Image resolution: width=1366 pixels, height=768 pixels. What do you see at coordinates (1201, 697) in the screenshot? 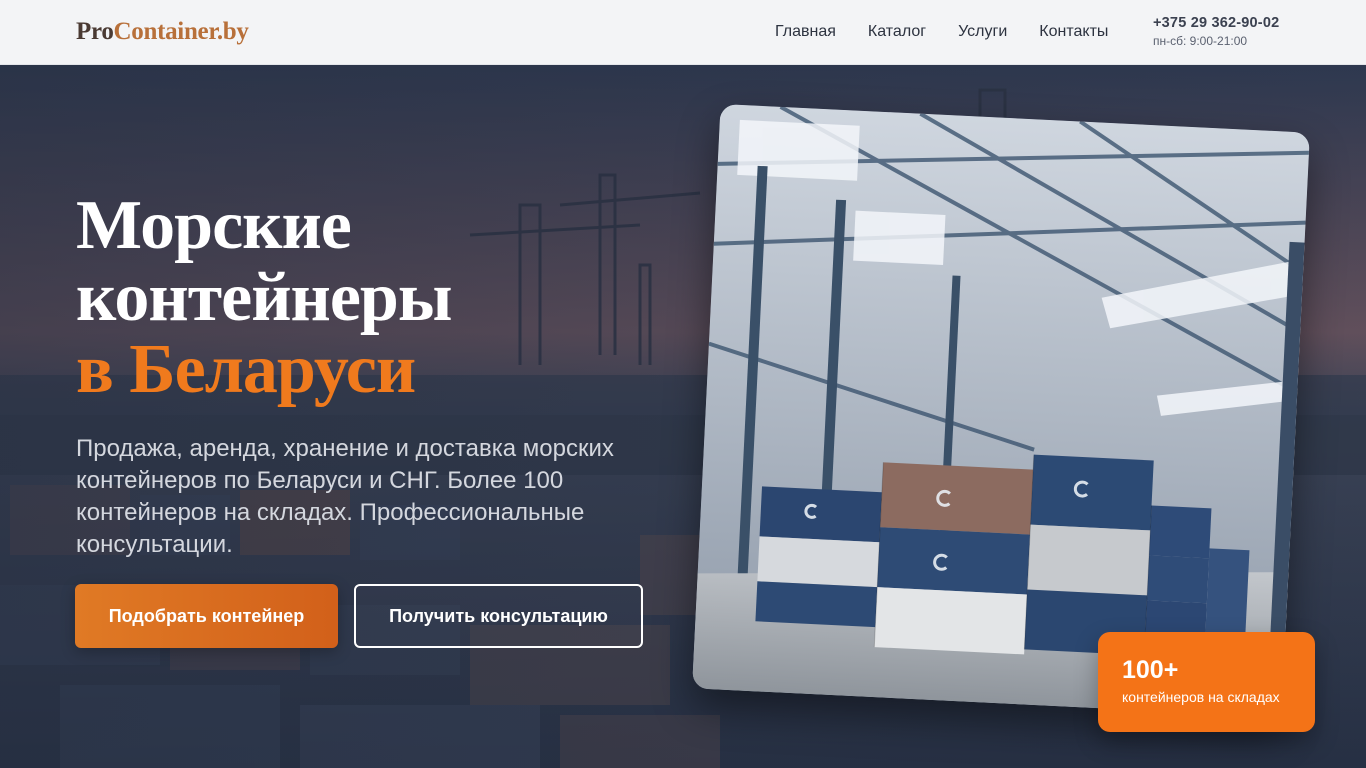
I see `stat-label: контейнеров на складах` at bounding box center [1201, 697].